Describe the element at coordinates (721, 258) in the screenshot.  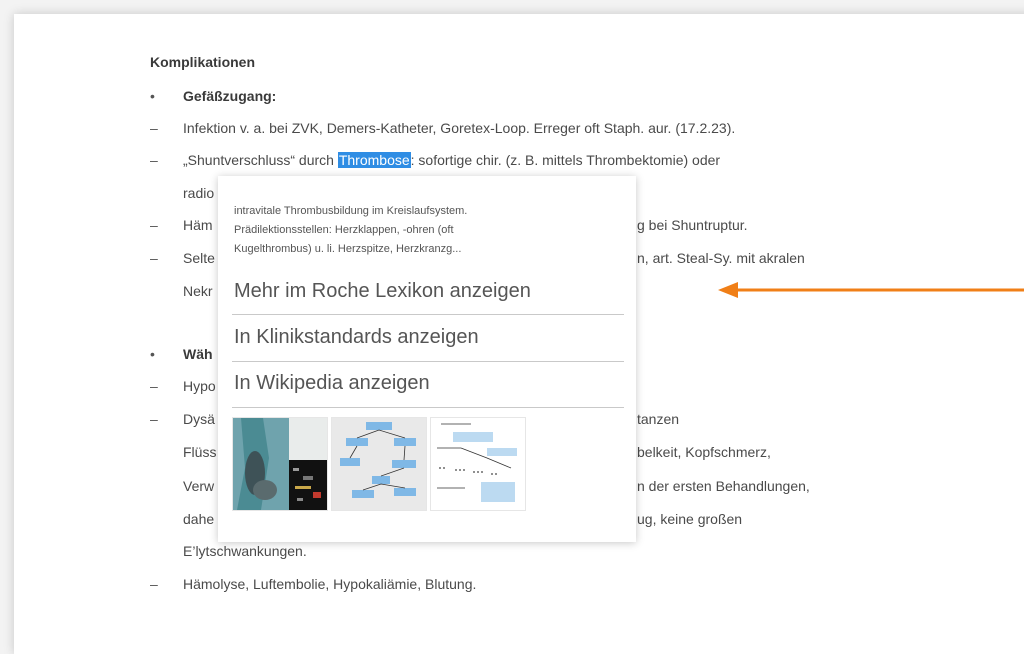
I see `list-text-end: n, art. Steal-Sy. mit akralen` at that location.